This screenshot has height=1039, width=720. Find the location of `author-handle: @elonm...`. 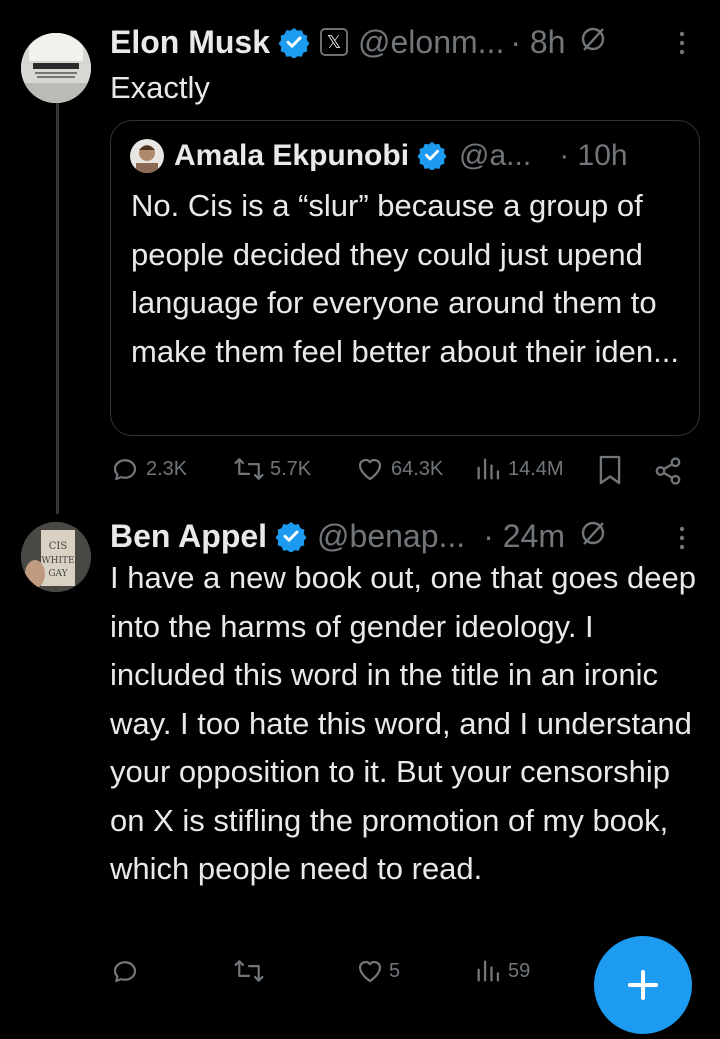

author-handle: @elonm... is located at coordinates (431, 42).